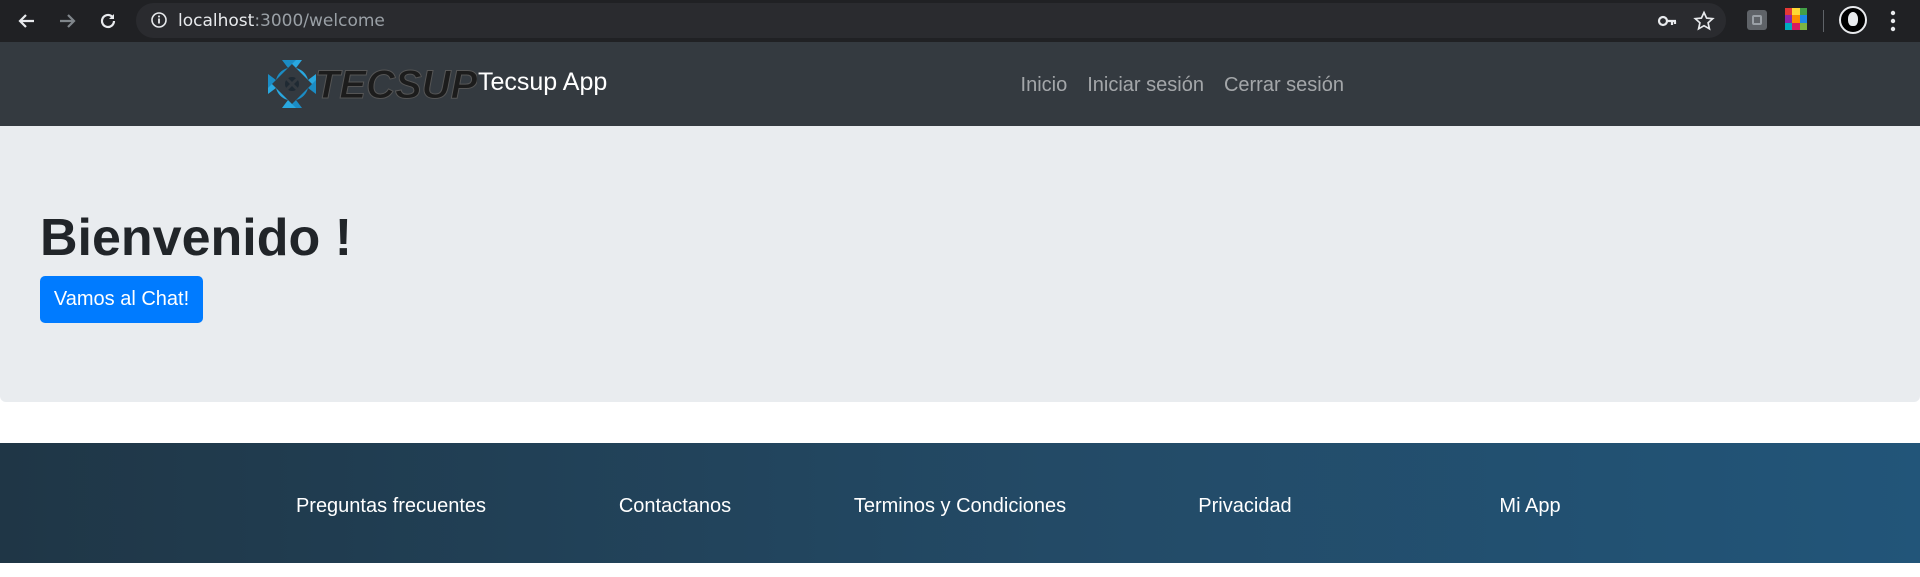 This screenshot has width=1920, height=577. Describe the element at coordinates (542, 82) in the screenshot. I see `brand-name: Tecsup App` at that location.